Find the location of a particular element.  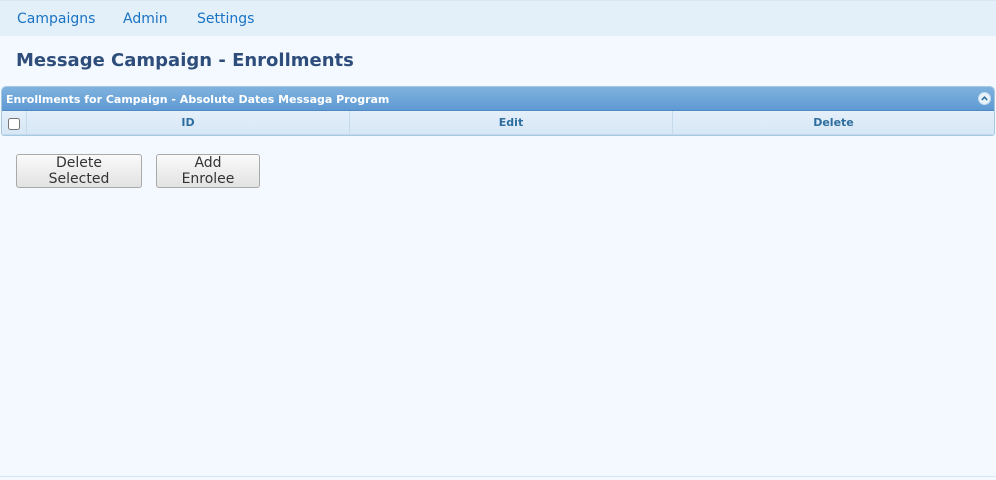

page-title: Message Campaign - Enrollments is located at coordinates (185, 60).